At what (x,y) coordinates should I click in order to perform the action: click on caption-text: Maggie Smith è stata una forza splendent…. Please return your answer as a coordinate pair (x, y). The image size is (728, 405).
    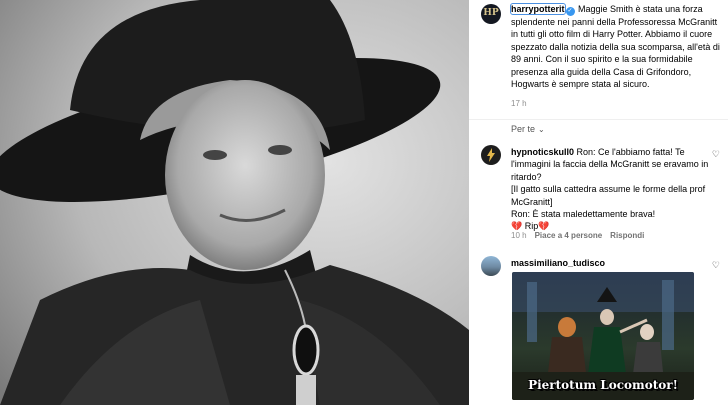
    Looking at the image, I should click on (615, 47).